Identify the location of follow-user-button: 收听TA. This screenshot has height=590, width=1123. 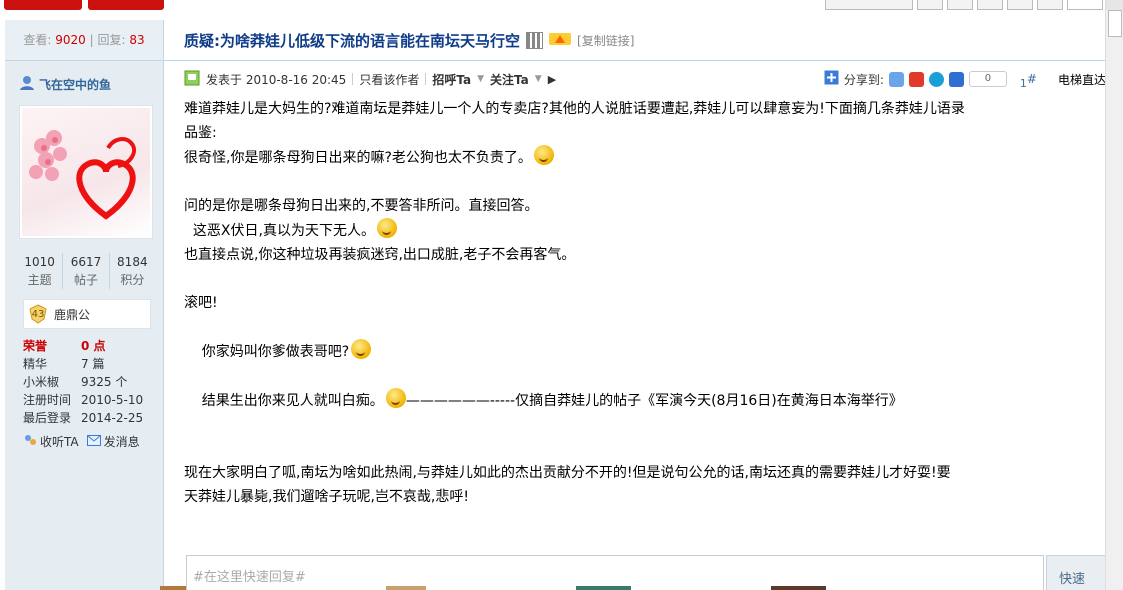
(51, 441).